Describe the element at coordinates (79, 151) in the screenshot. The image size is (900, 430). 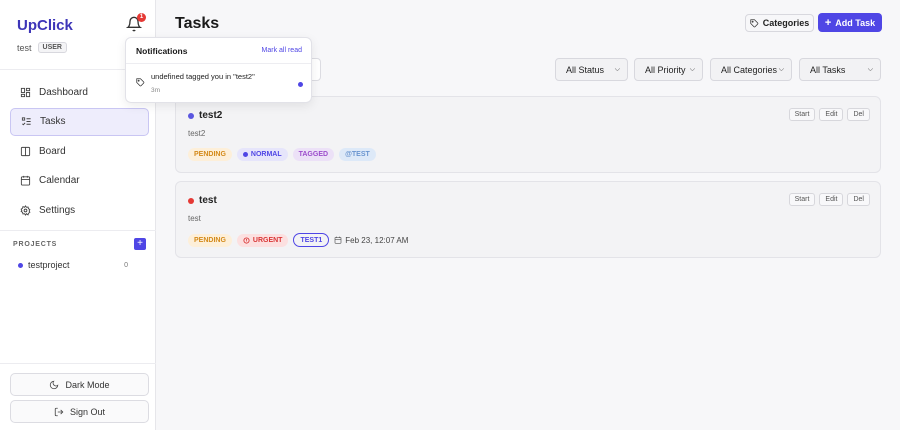
I see `sidebar-item-board: Board` at that location.